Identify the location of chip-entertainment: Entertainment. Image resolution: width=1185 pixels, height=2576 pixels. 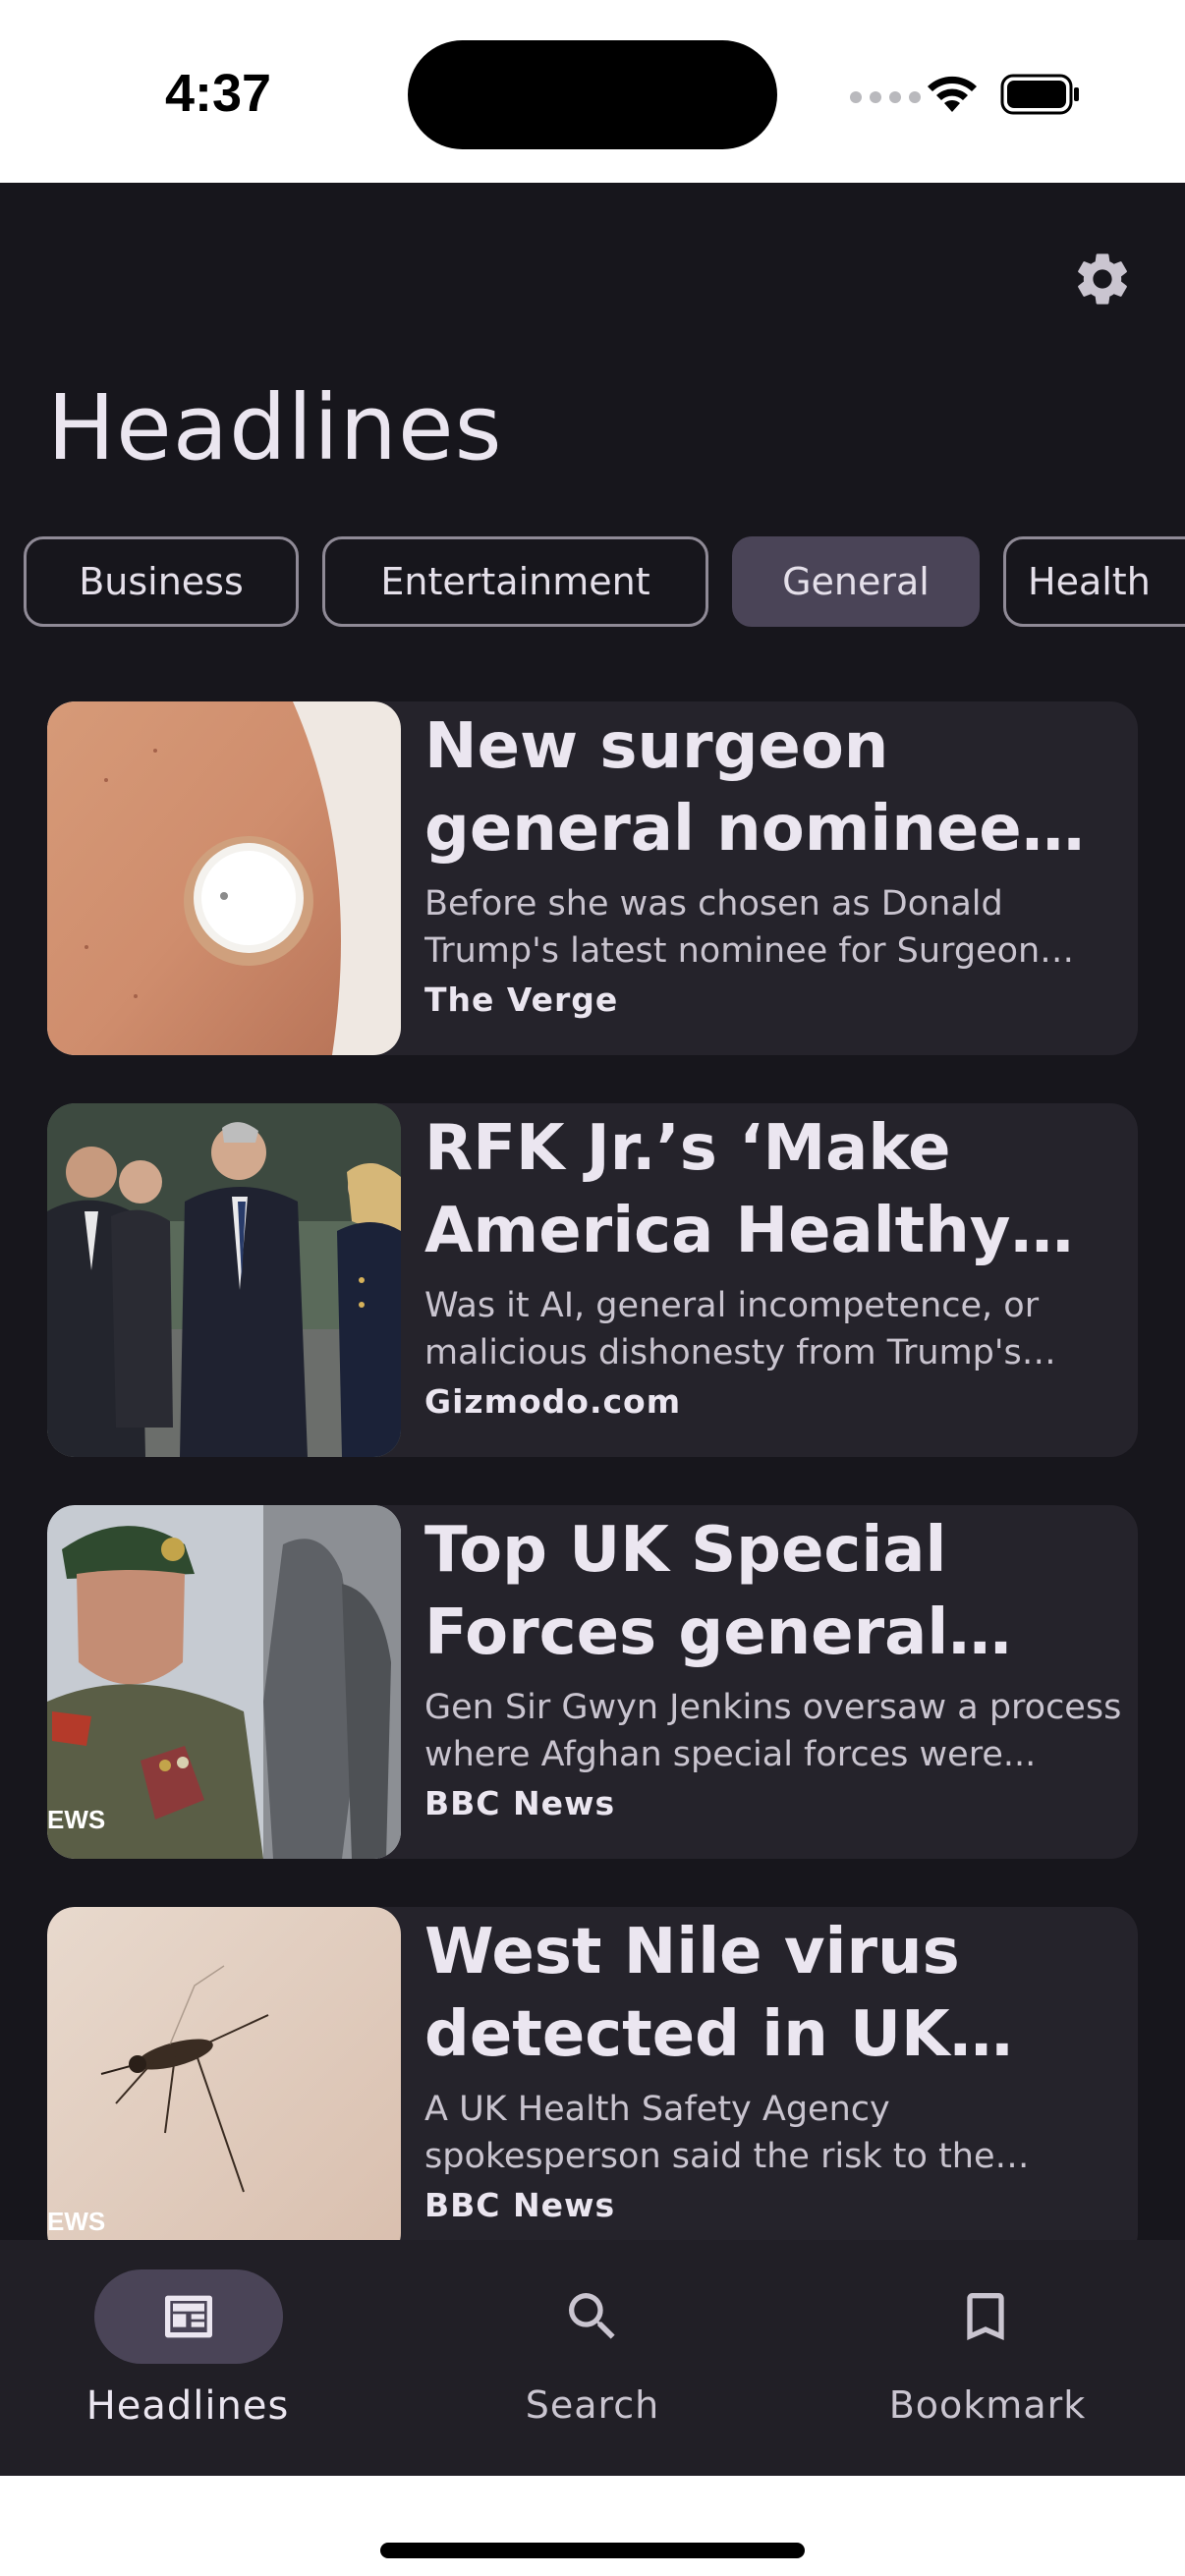
(515, 581).